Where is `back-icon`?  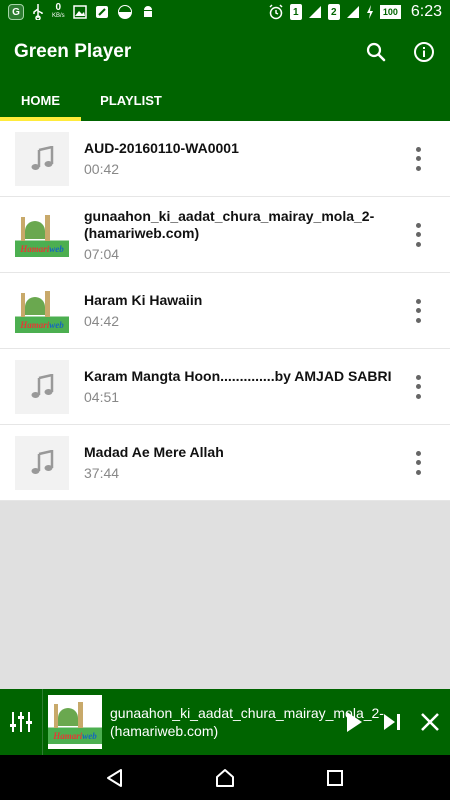 back-icon is located at coordinates (114, 777).